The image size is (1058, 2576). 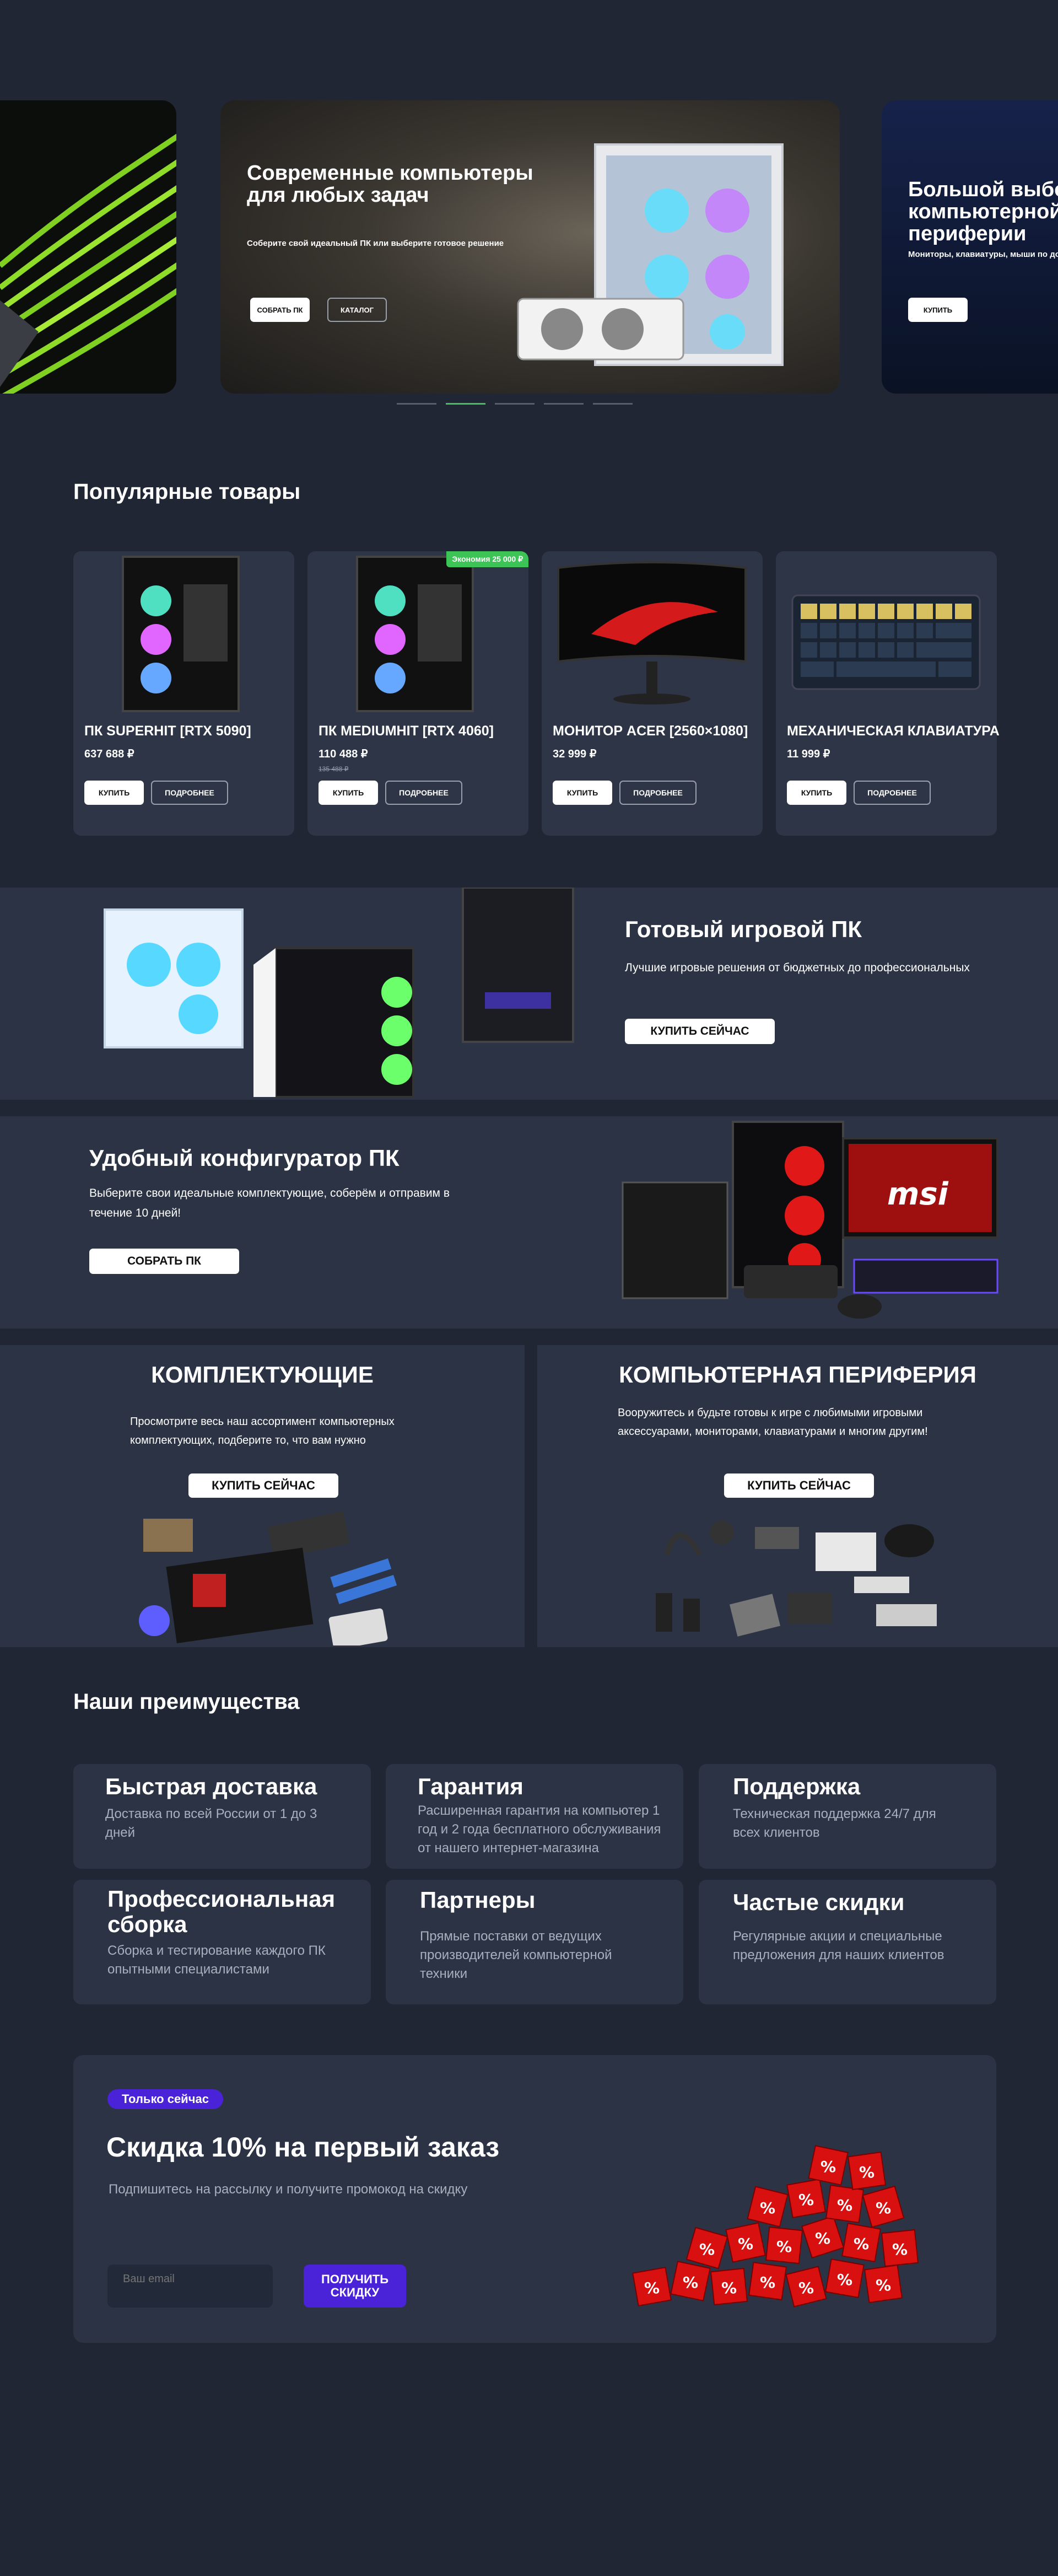 I want to click on product-name: ПК SUPERHIT [RTX 5090], so click(x=167, y=731).